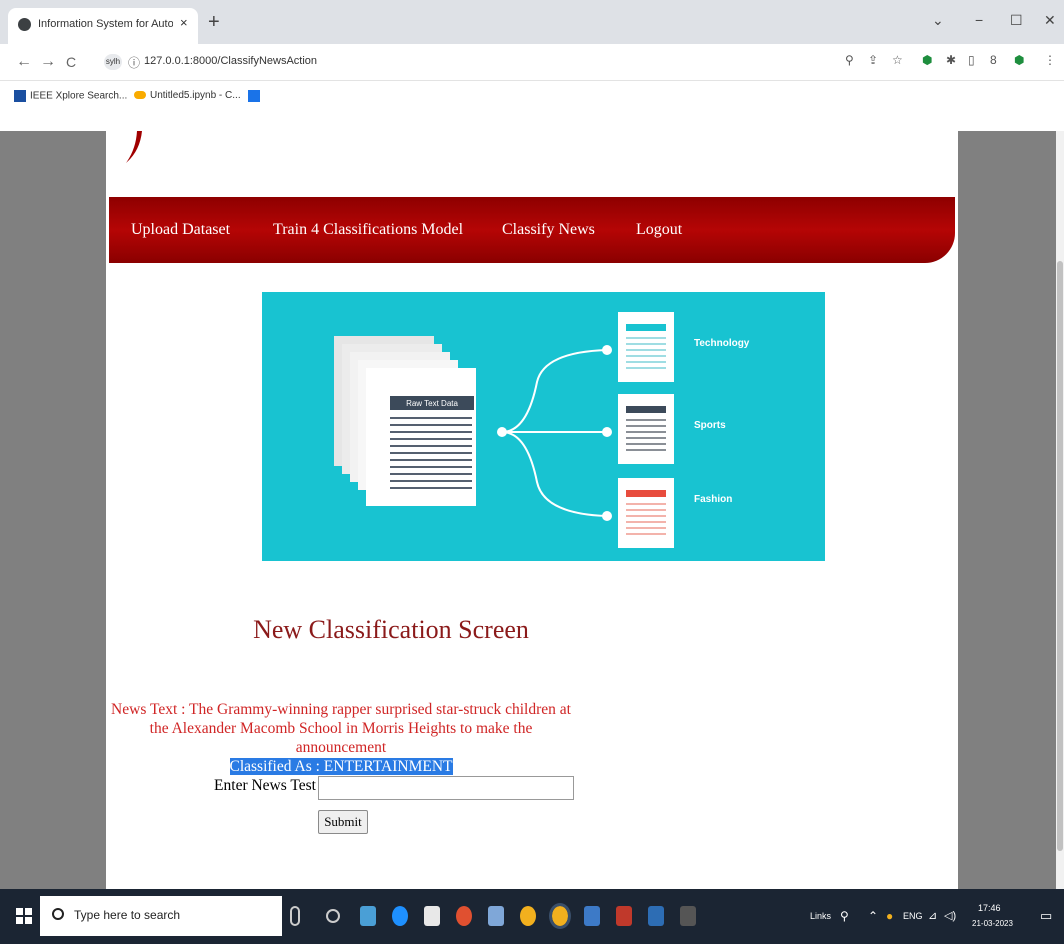 The image size is (1064, 944). What do you see at coordinates (343, 822) in the screenshot?
I see `submit-button: Submit` at bounding box center [343, 822].